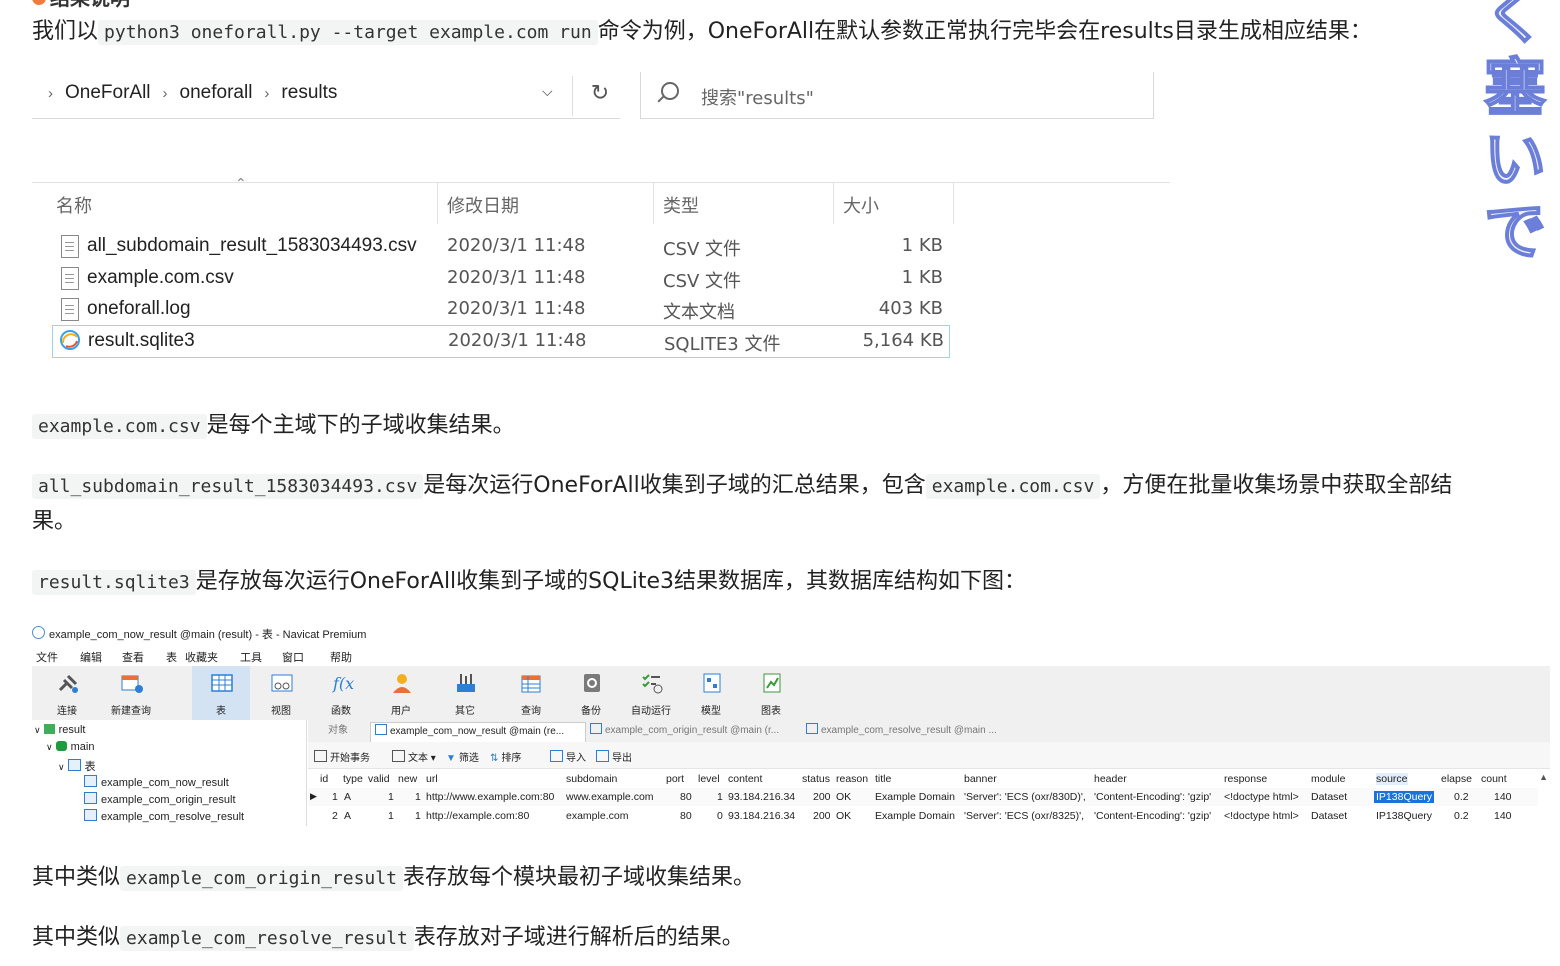 This screenshot has width=1560, height=966. I want to click on grid-column-header: header, so click(1110, 779).